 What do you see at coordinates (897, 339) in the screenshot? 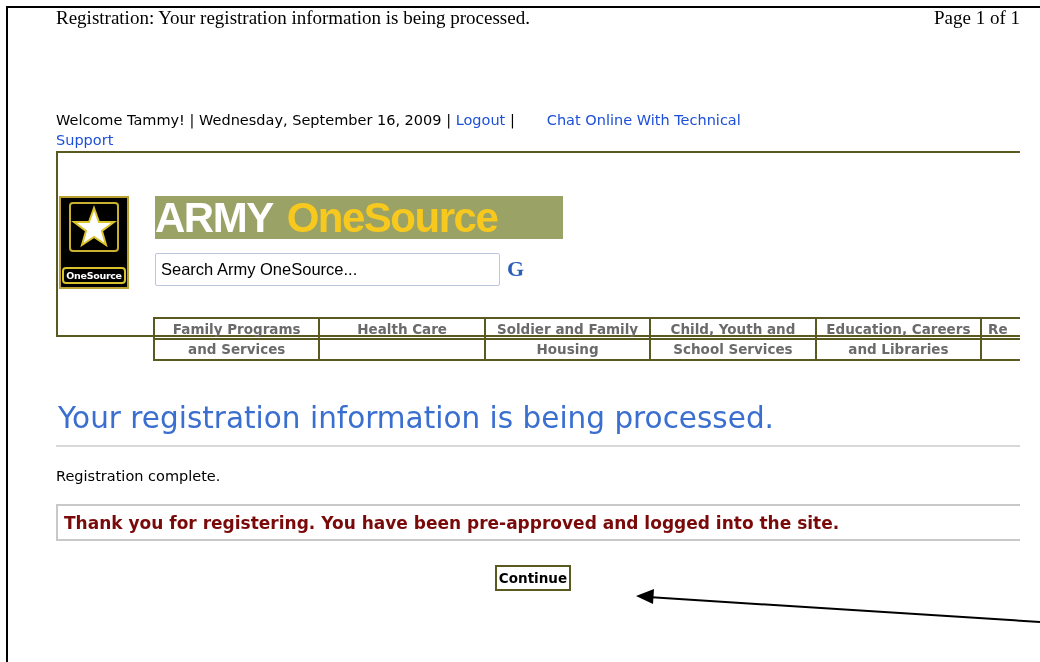
I see `menu-tab: Education, Careers and Libraries` at bounding box center [897, 339].